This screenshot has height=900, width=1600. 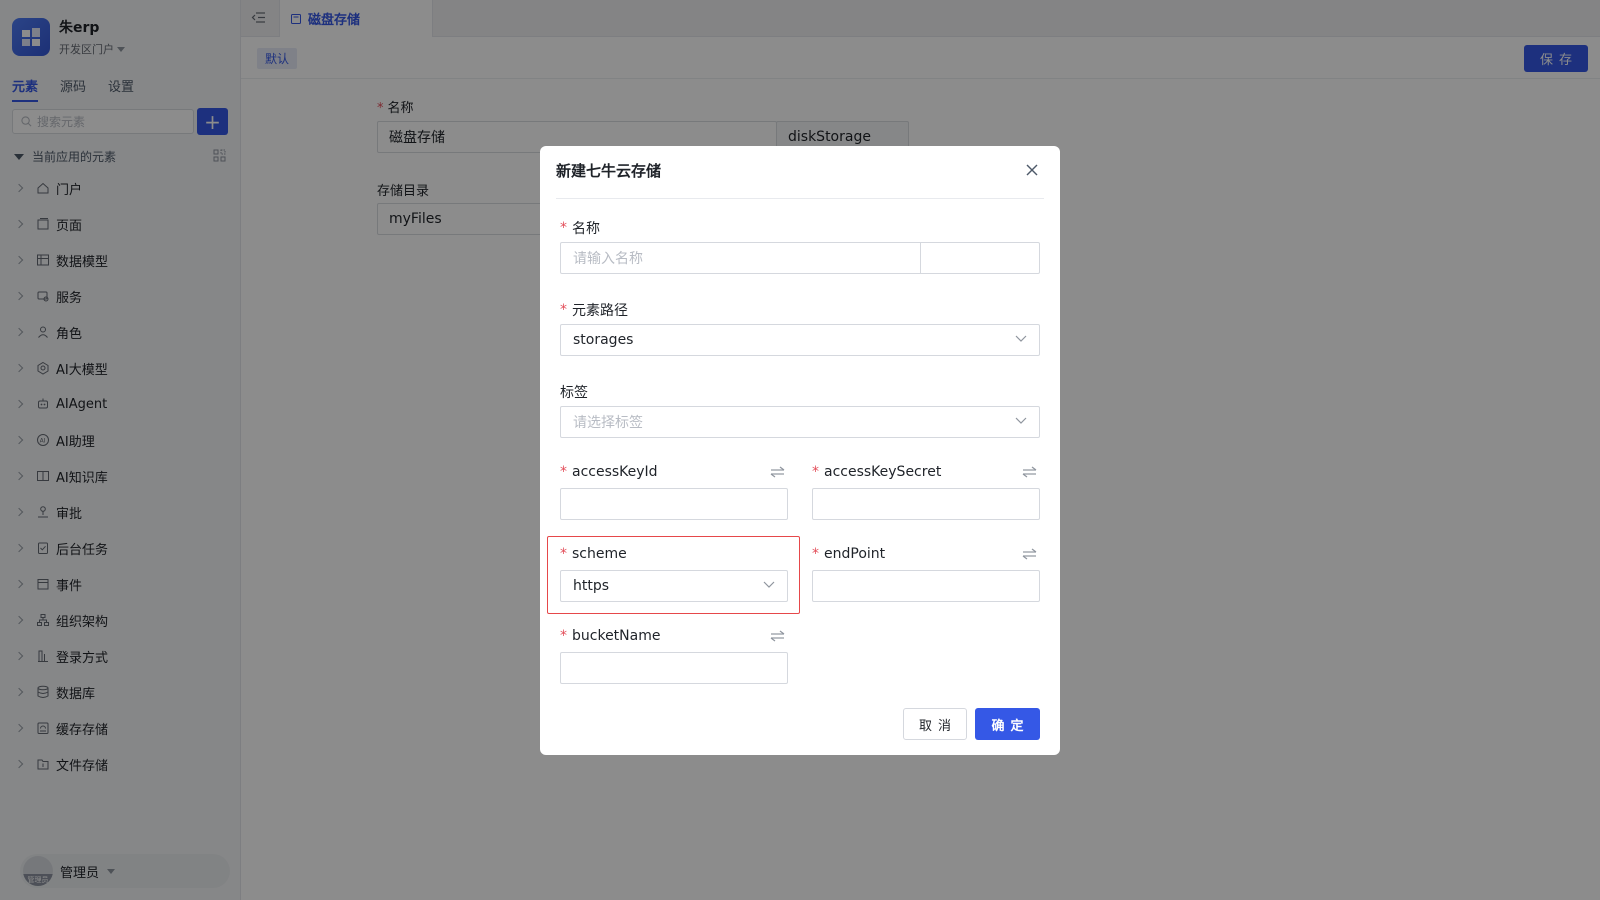 I want to click on path-label: * 元素路径, so click(x=594, y=310).